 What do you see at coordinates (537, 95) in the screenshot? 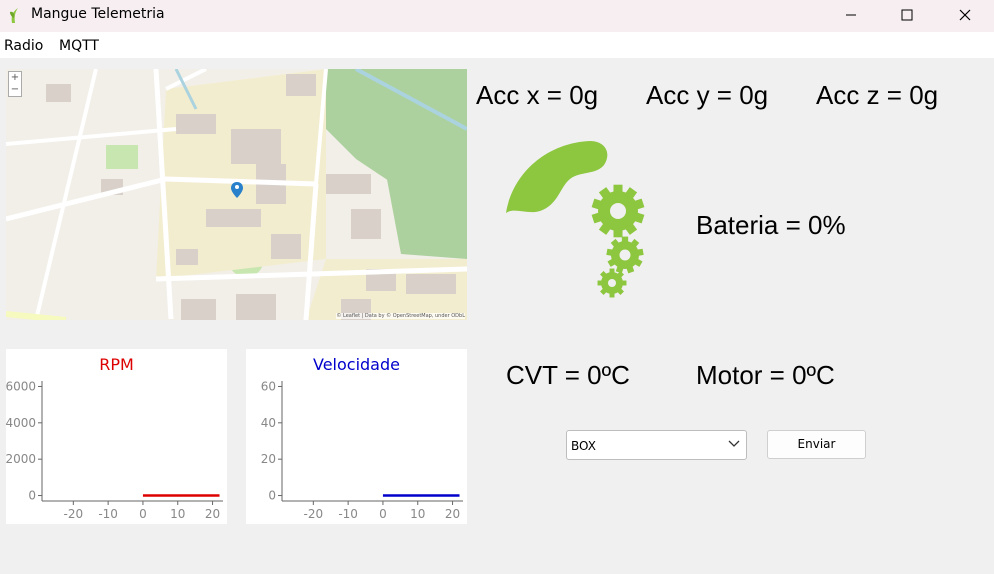
I see `acc-x-label: Acc x = 0g` at bounding box center [537, 95].